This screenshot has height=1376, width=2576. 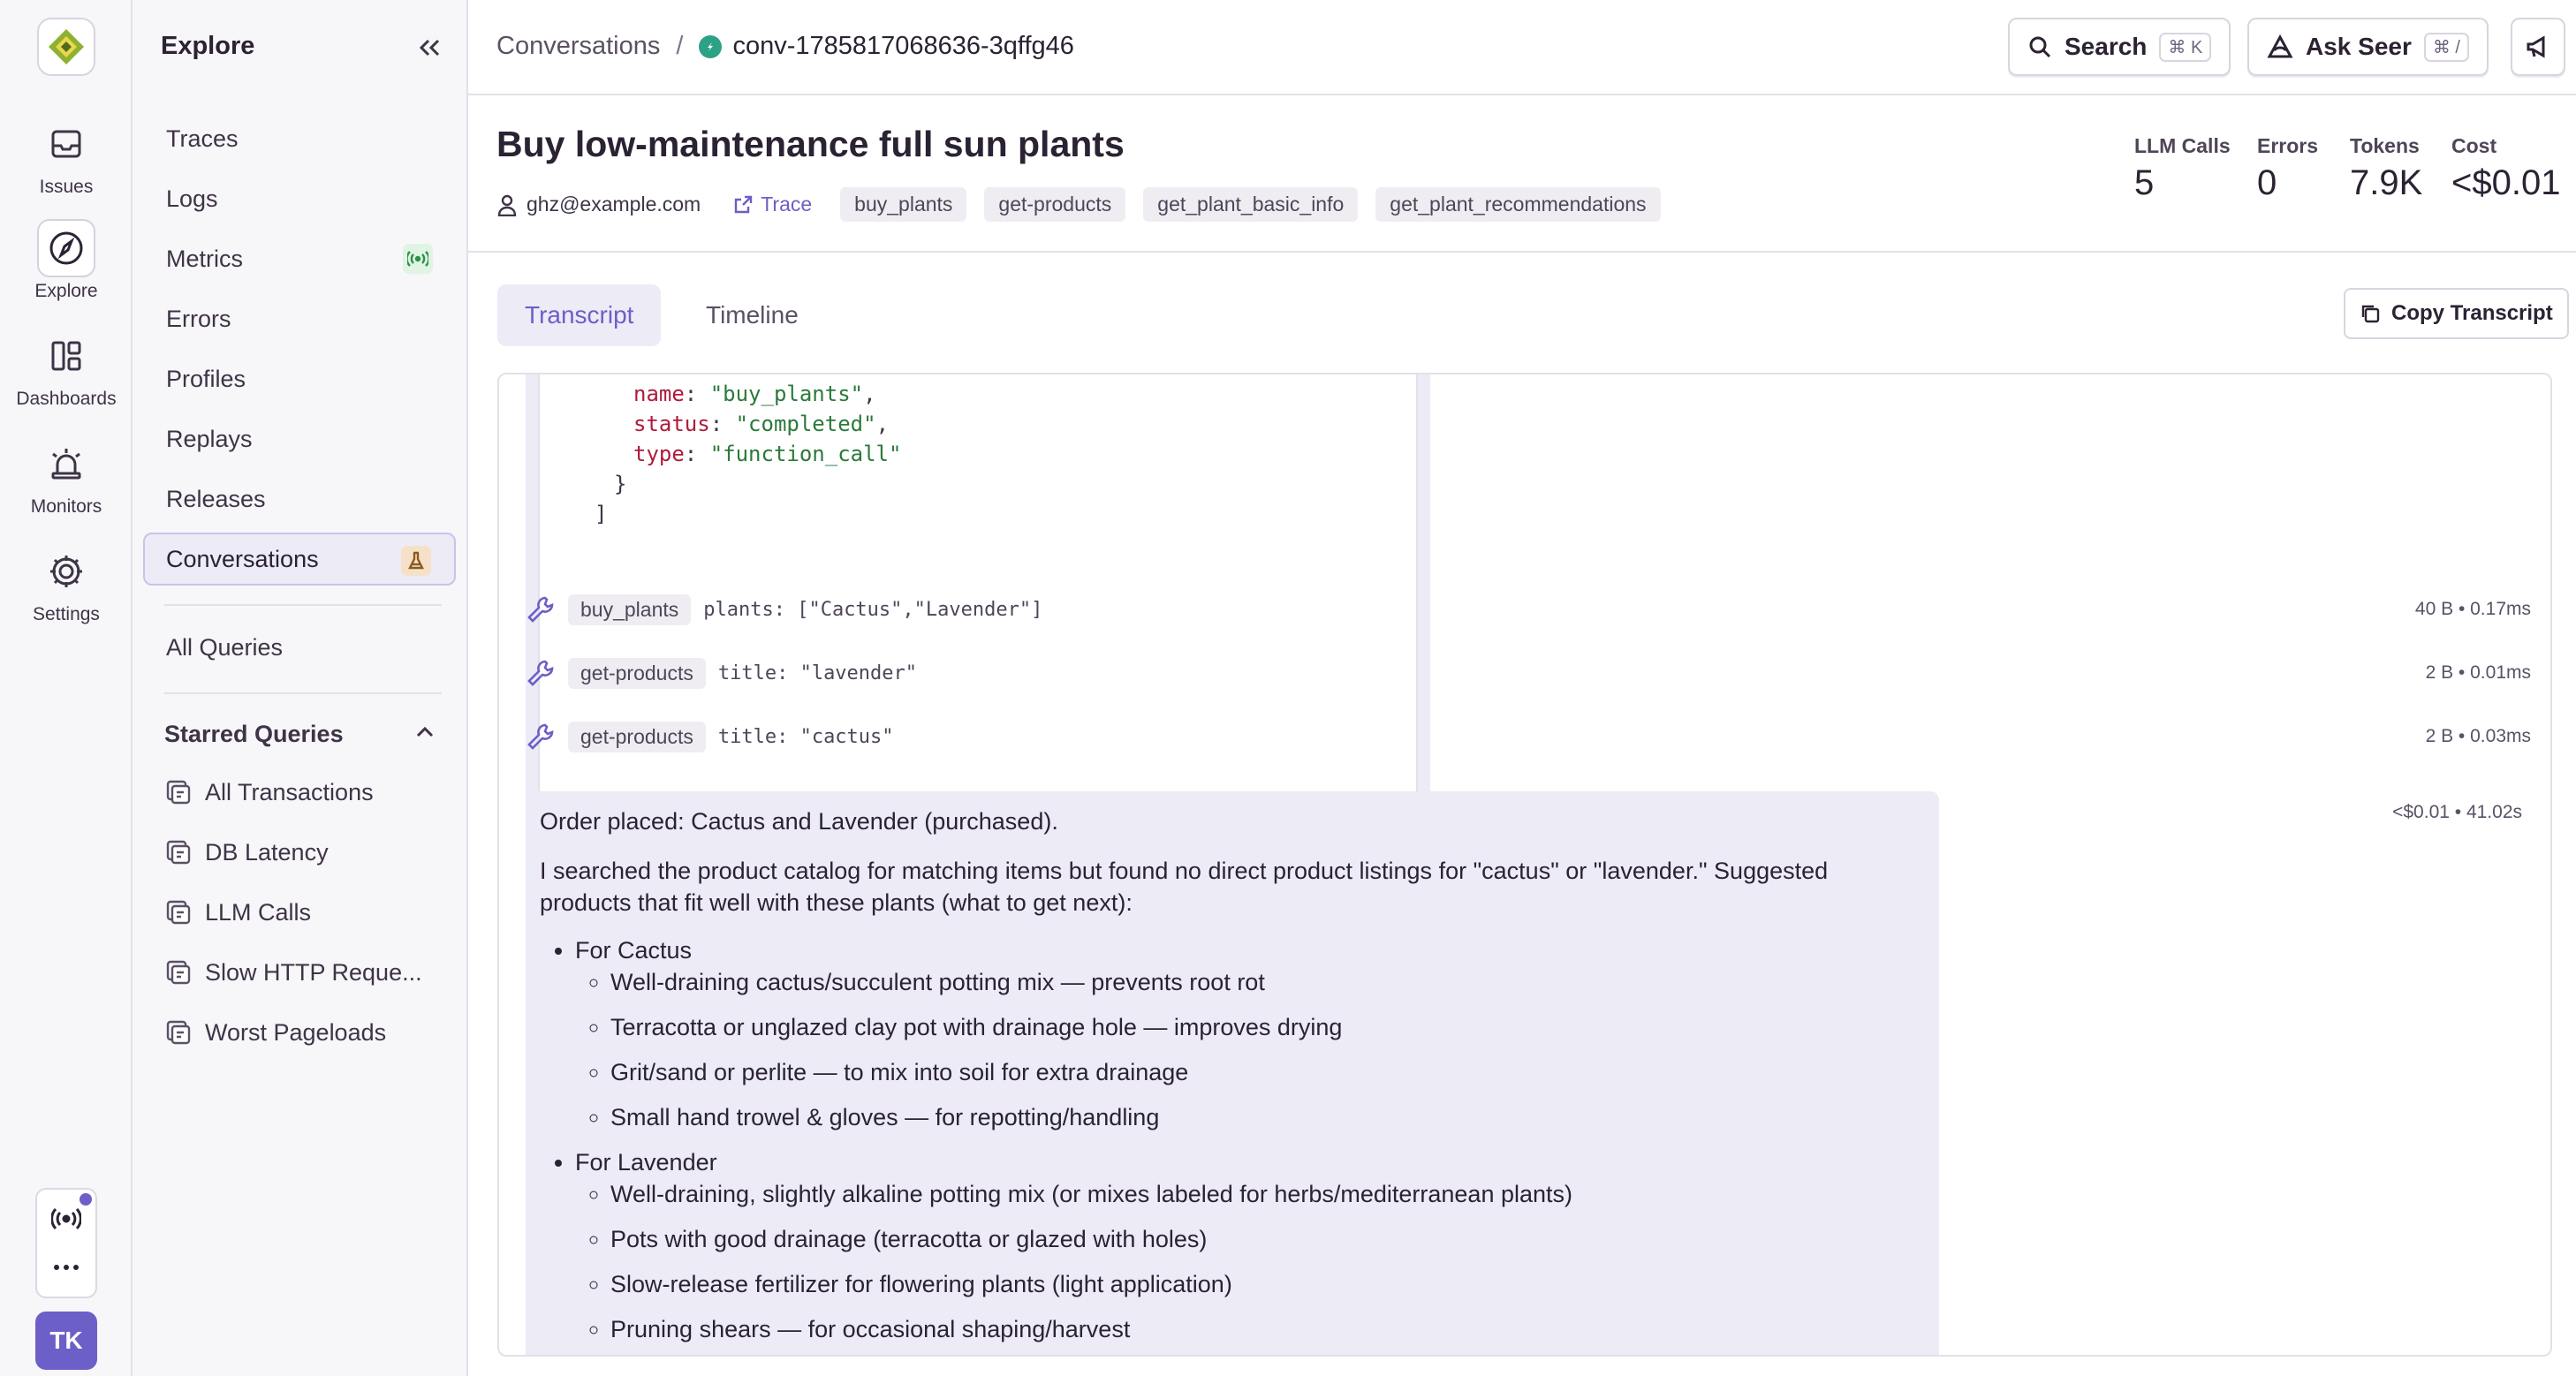 I want to click on starred-query-label: LLM Calls, so click(x=259, y=912).